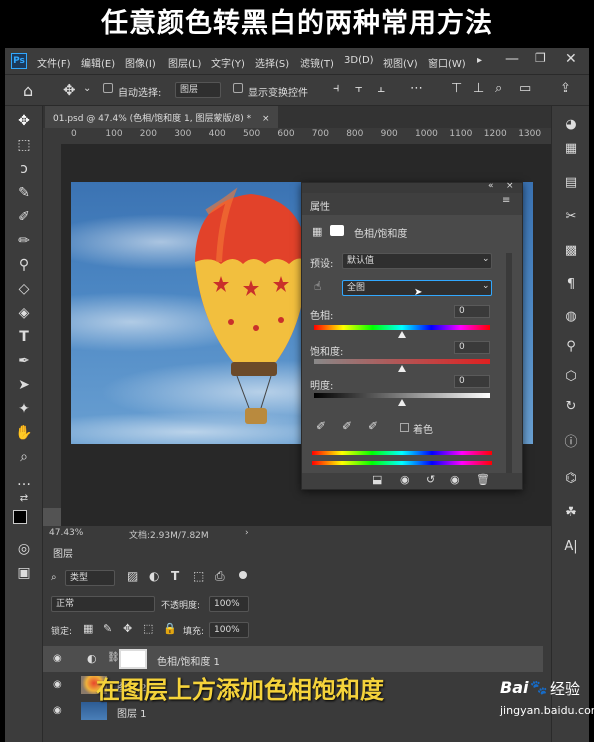 The height and width of the screenshot is (742, 594). What do you see at coordinates (417, 261) in the screenshot?
I see `preset-dropdown: 默认值` at bounding box center [417, 261].